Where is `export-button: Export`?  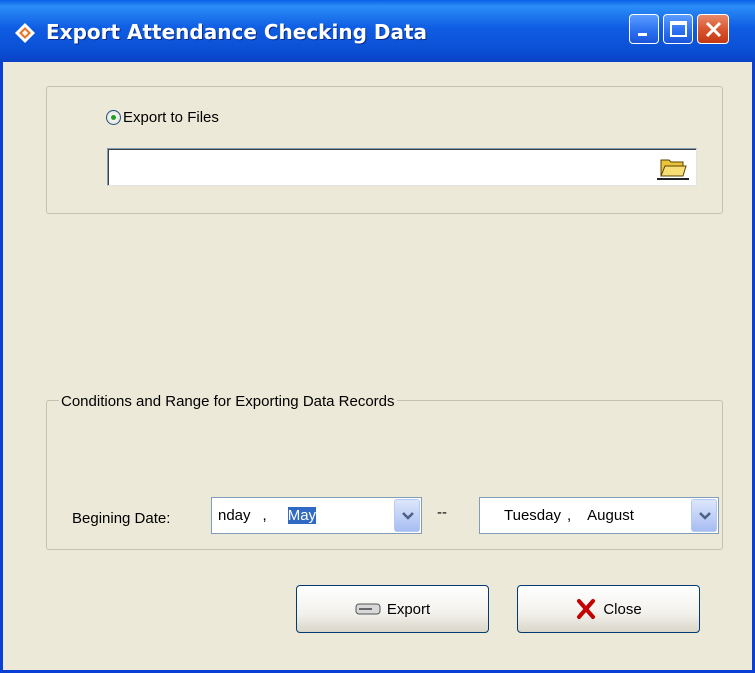
export-button: Export is located at coordinates (392, 609).